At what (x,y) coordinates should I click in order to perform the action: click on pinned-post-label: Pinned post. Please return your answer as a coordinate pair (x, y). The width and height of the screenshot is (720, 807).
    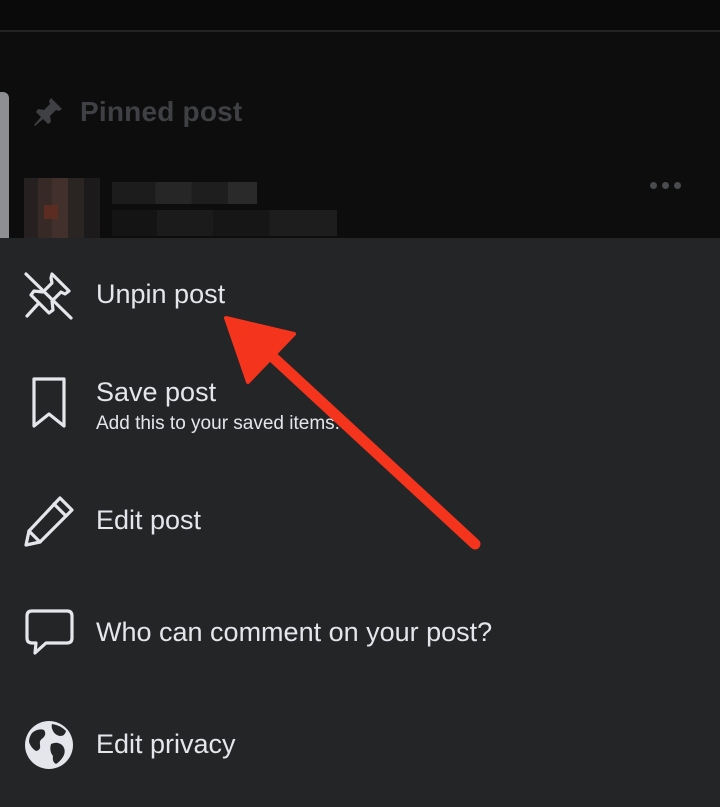
    Looking at the image, I should click on (161, 111).